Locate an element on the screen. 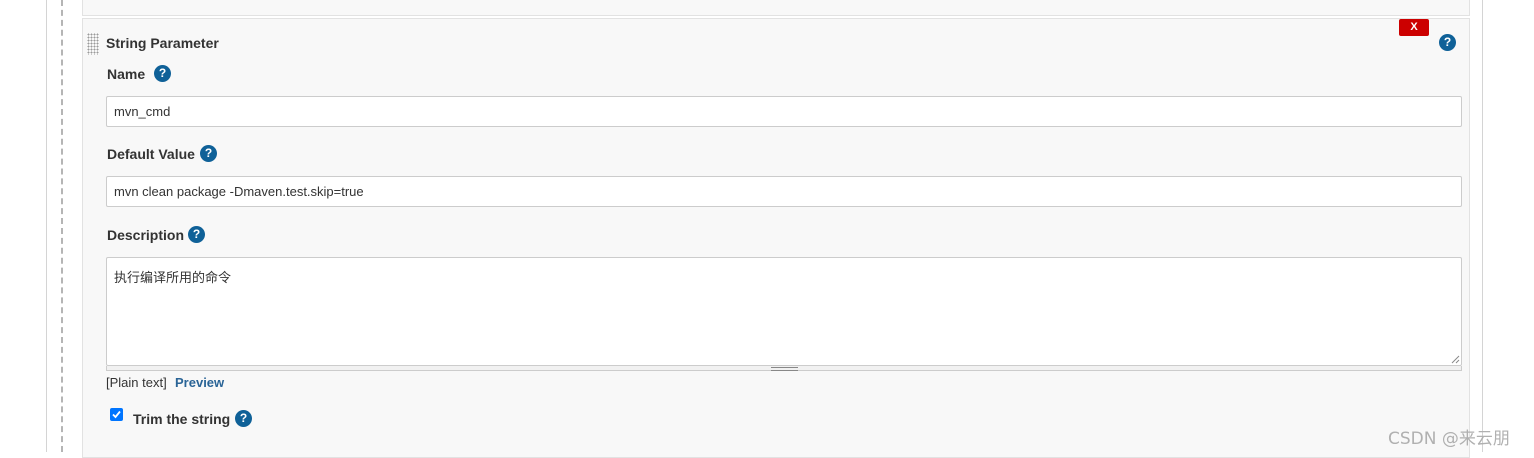 Image resolution: width=1534 pixels, height=458 pixels. resize-corner-icon is located at coordinates (1455, 359).